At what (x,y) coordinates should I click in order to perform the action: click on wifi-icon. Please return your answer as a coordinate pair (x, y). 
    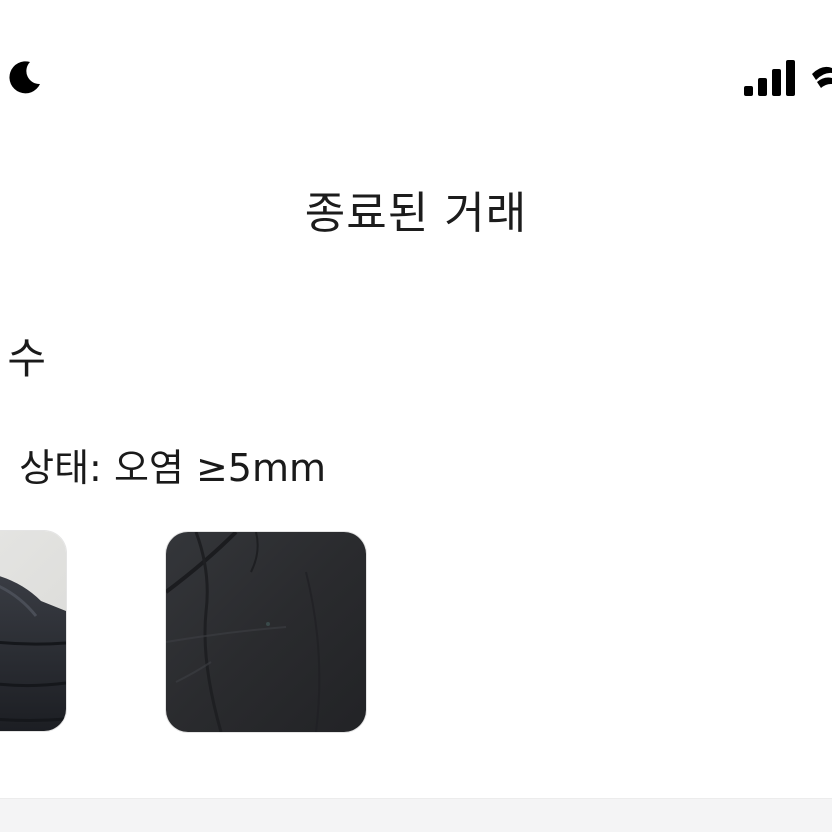
    Looking at the image, I should click on (822, 77).